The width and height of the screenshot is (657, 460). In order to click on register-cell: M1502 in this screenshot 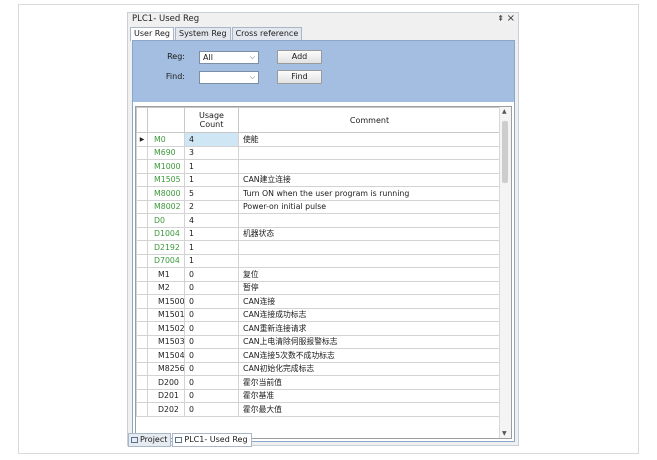, I will do `click(166, 328)`.